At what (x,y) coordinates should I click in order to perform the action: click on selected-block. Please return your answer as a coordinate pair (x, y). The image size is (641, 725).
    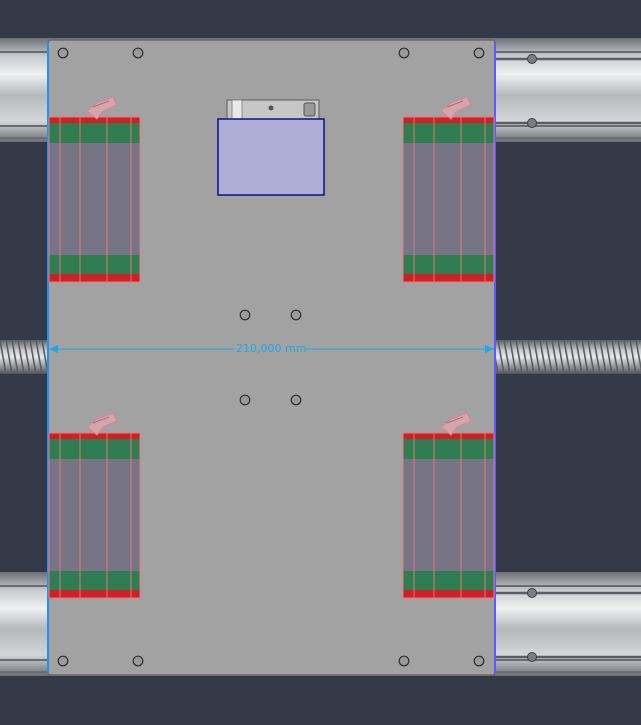
    Looking at the image, I should click on (271, 157).